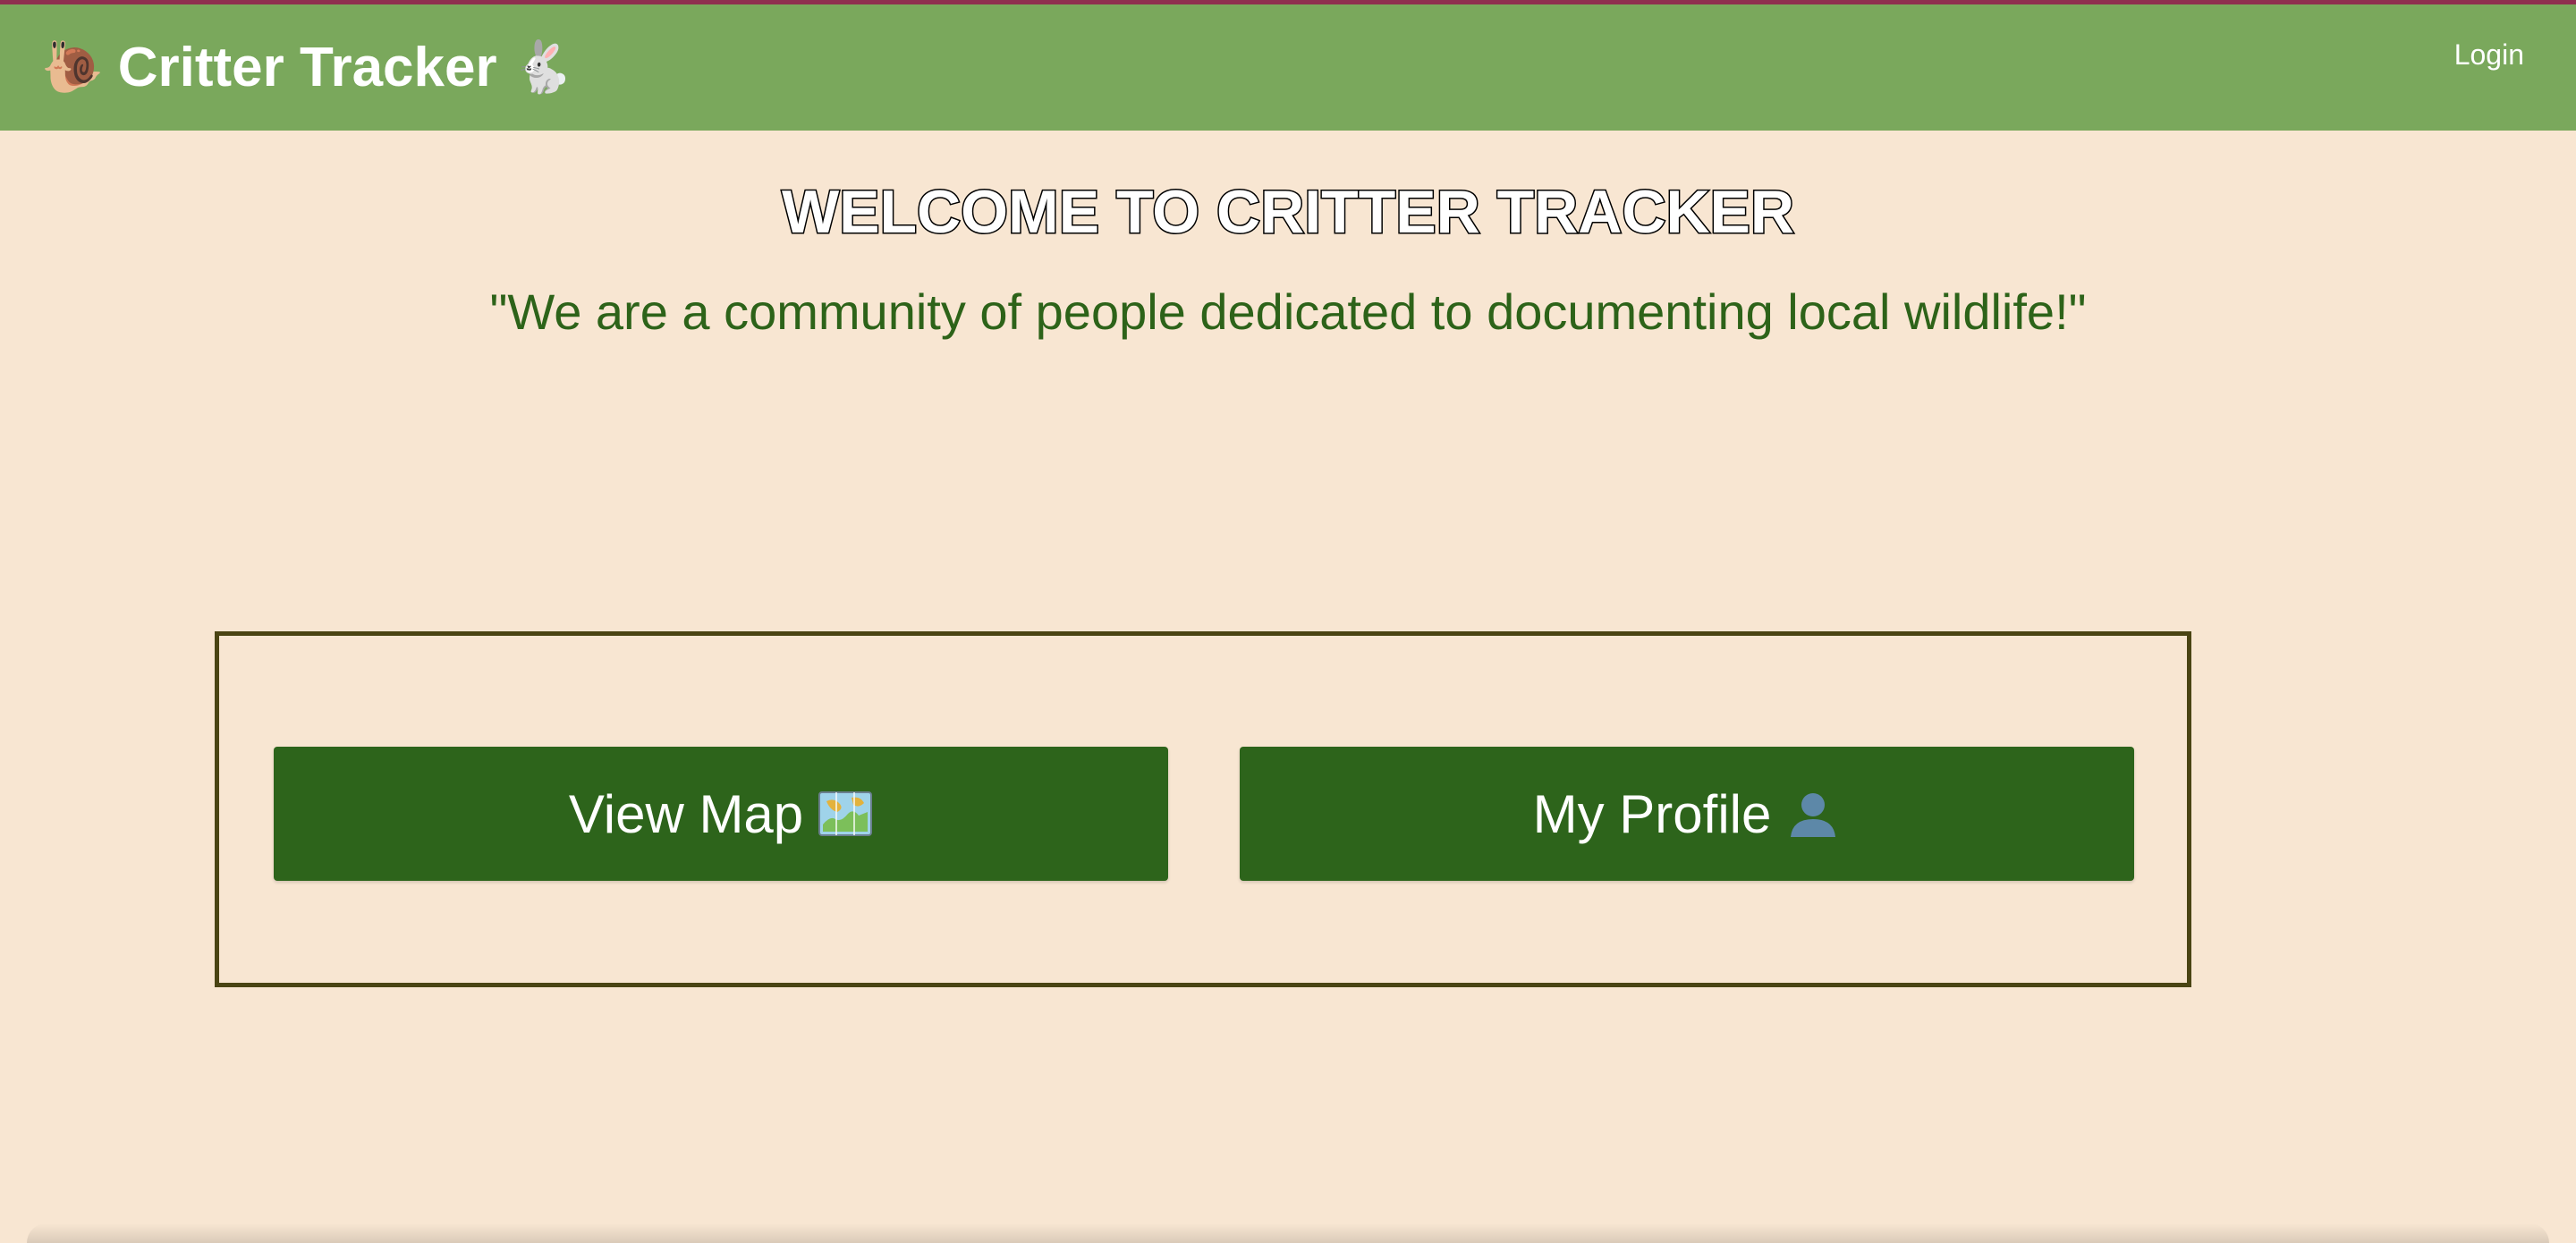 This screenshot has width=2576, height=1243. Describe the element at coordinates (686, 813) in the screenshot. I see `view-map-label: View Map` at that location.